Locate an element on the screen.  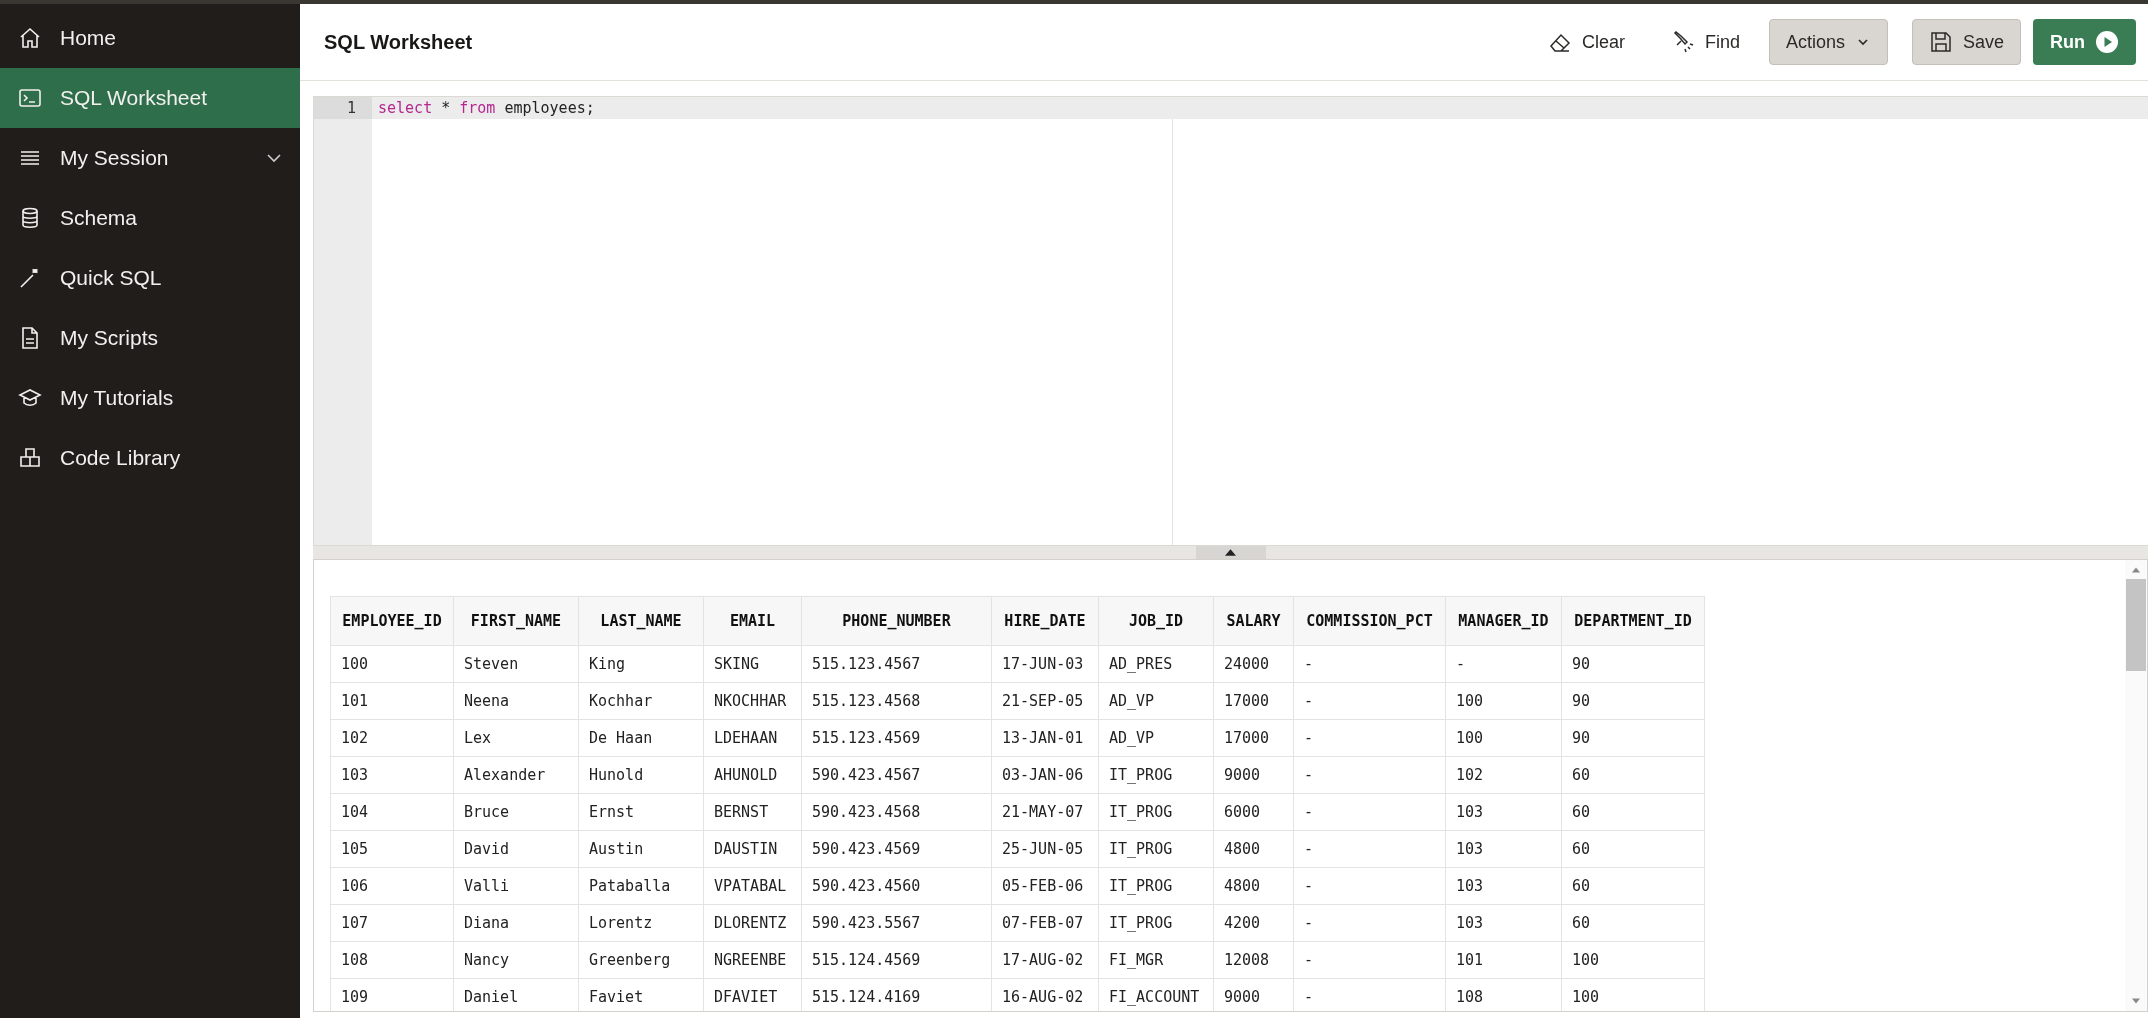
blocks-icon is located at coordinates (30, 458).